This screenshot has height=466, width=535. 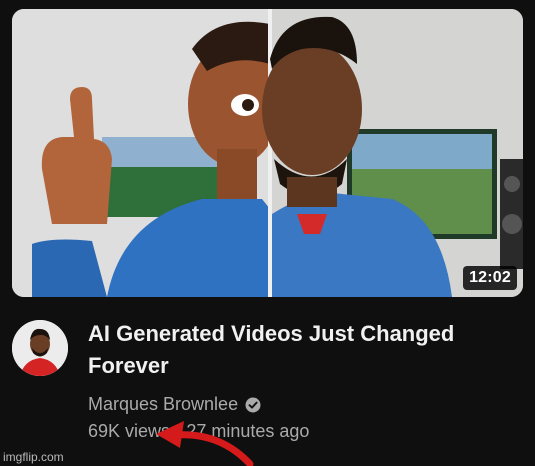 I want to click on channel-row: Marques Brownlee, so click(x=305, y=404).